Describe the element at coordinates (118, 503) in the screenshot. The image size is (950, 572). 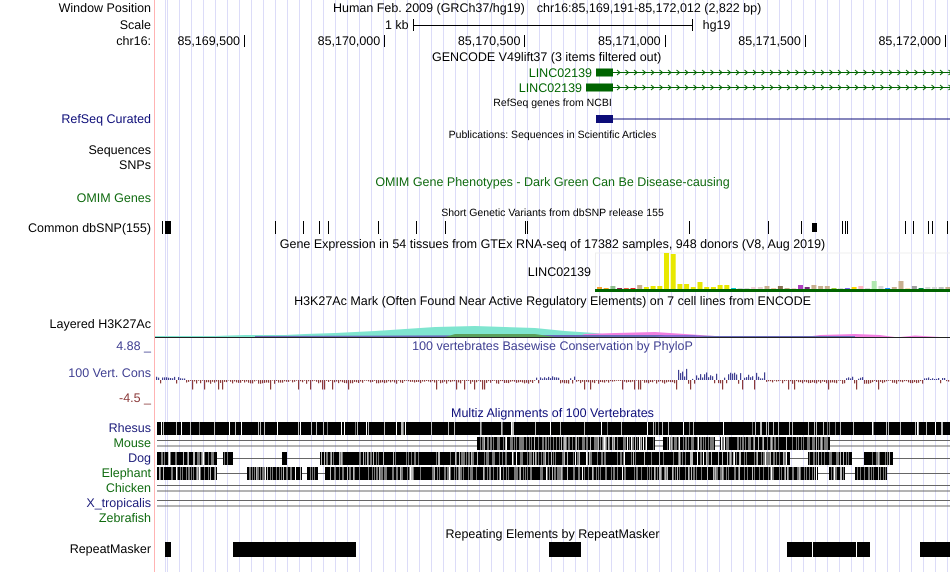
I see `track-label: X_tropicalis` at that location.